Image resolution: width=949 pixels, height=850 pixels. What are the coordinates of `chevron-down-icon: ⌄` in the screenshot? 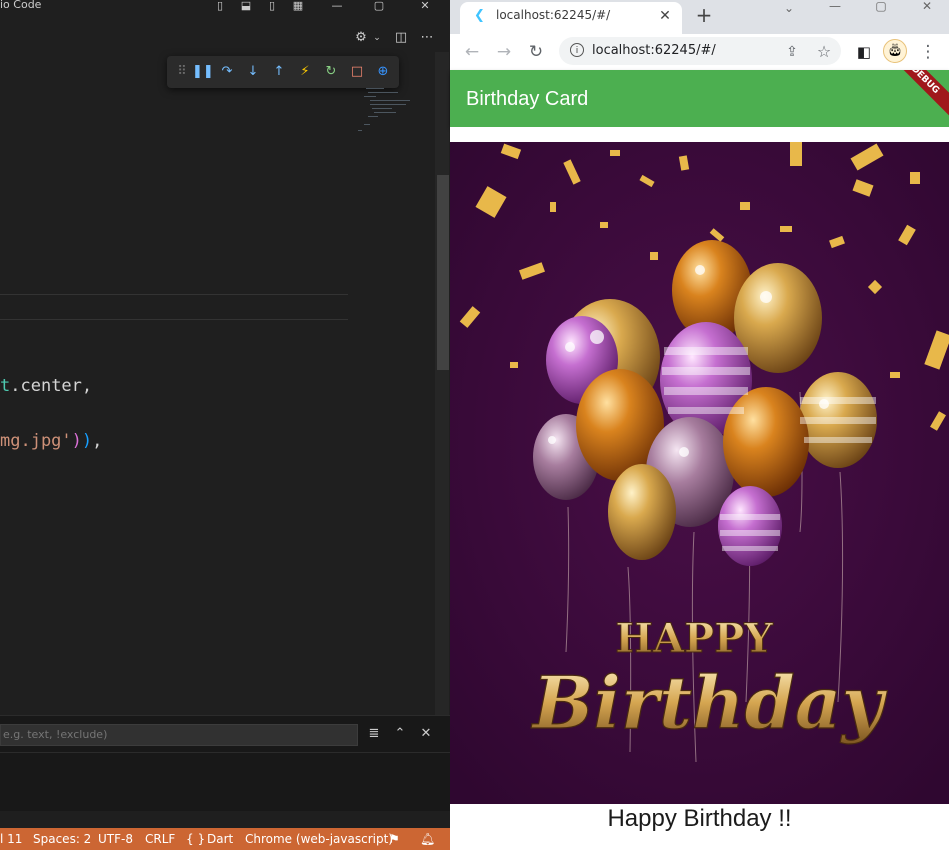 It's located at (377, 38).